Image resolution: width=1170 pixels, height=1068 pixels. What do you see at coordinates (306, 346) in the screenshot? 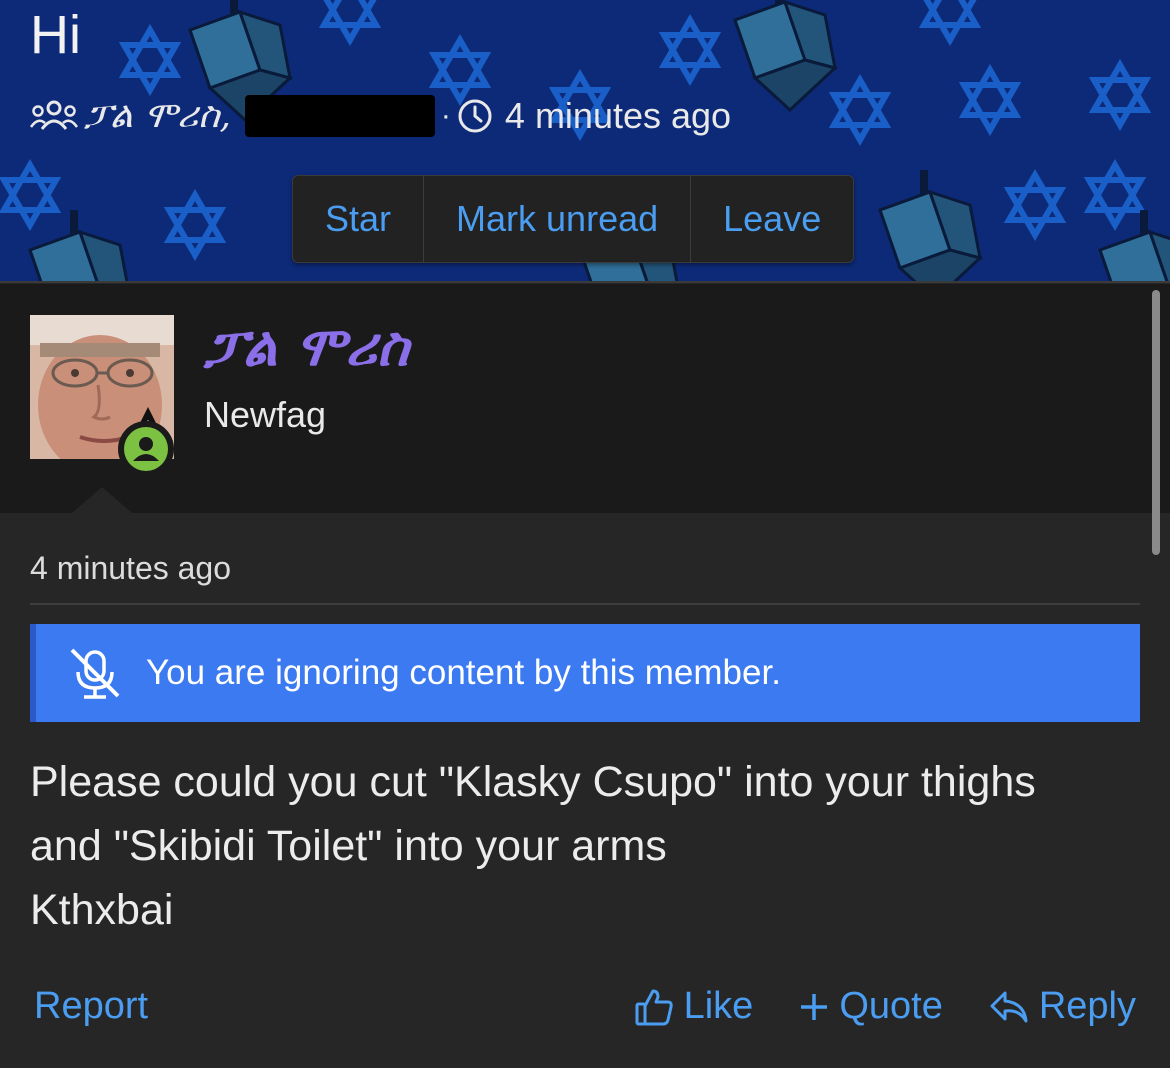
I see `username: ፓል ሞሪስ` at bounding box center [306, 346].